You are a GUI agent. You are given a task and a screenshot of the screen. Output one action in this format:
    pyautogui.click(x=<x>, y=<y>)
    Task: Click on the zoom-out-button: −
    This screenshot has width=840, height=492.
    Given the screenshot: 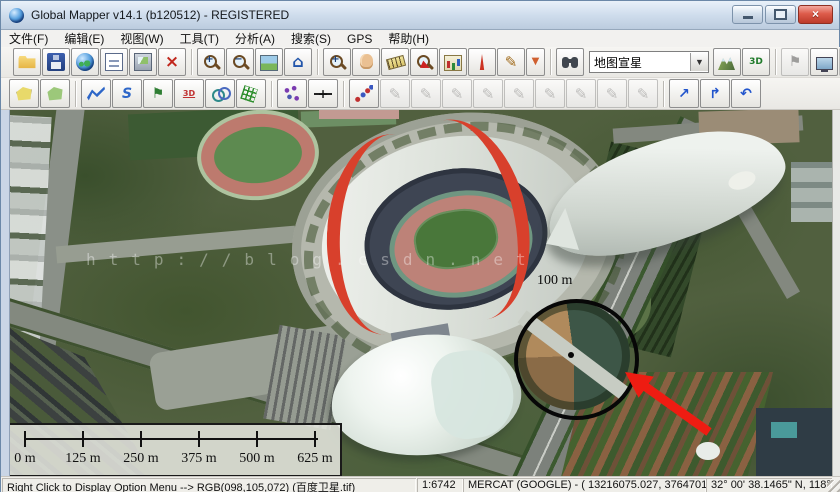 What is the action you would take?
    pyautogui.click(x=240, y=62)
    